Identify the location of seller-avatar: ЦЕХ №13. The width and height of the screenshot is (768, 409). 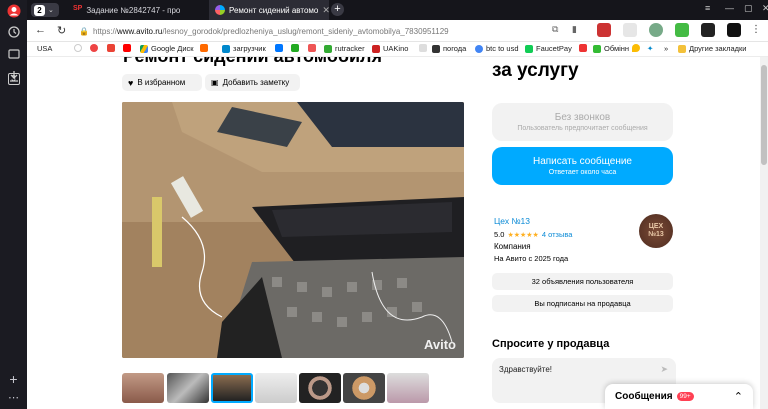
(656, 231).